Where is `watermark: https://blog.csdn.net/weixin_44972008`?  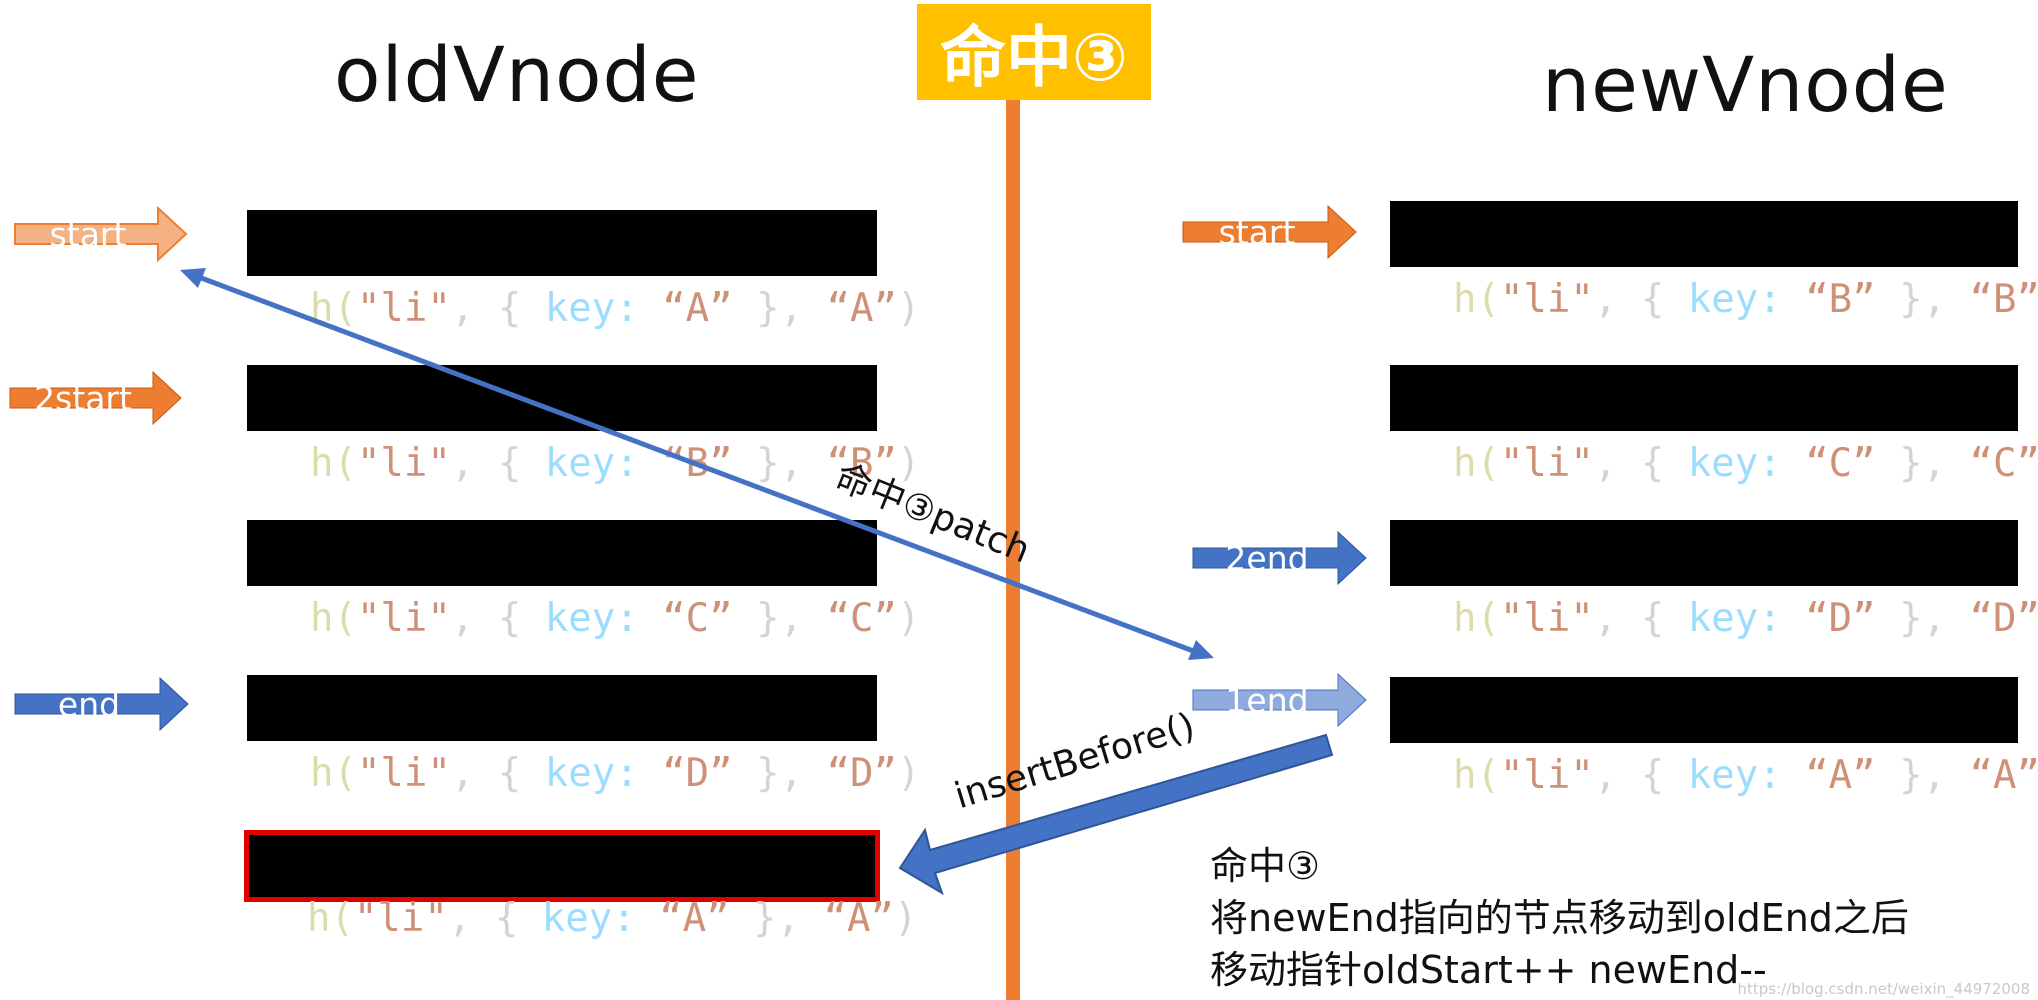 watermark: https://blog.csdn.net/weixin_44972008 is located at coordinates (1883, 989).